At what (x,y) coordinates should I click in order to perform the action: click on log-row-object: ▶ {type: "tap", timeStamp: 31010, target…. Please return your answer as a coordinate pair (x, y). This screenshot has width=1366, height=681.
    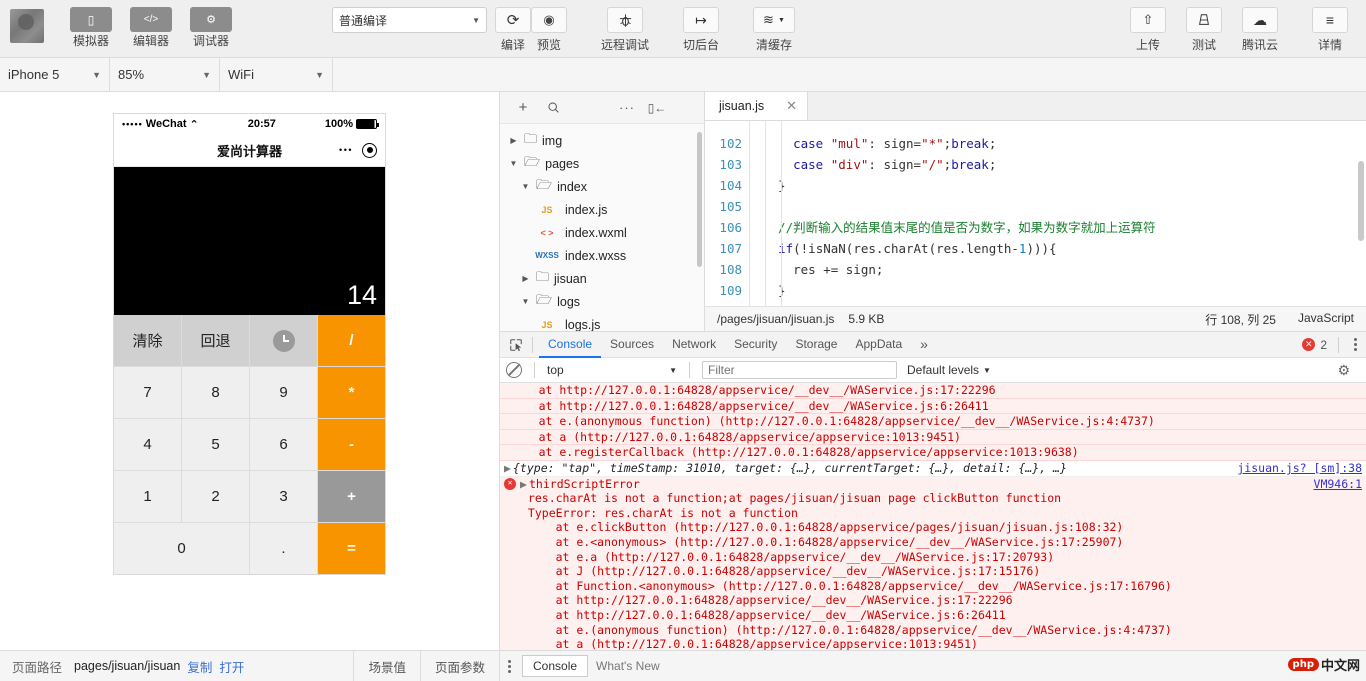
    Looking at the image, I should click on (933, 468).